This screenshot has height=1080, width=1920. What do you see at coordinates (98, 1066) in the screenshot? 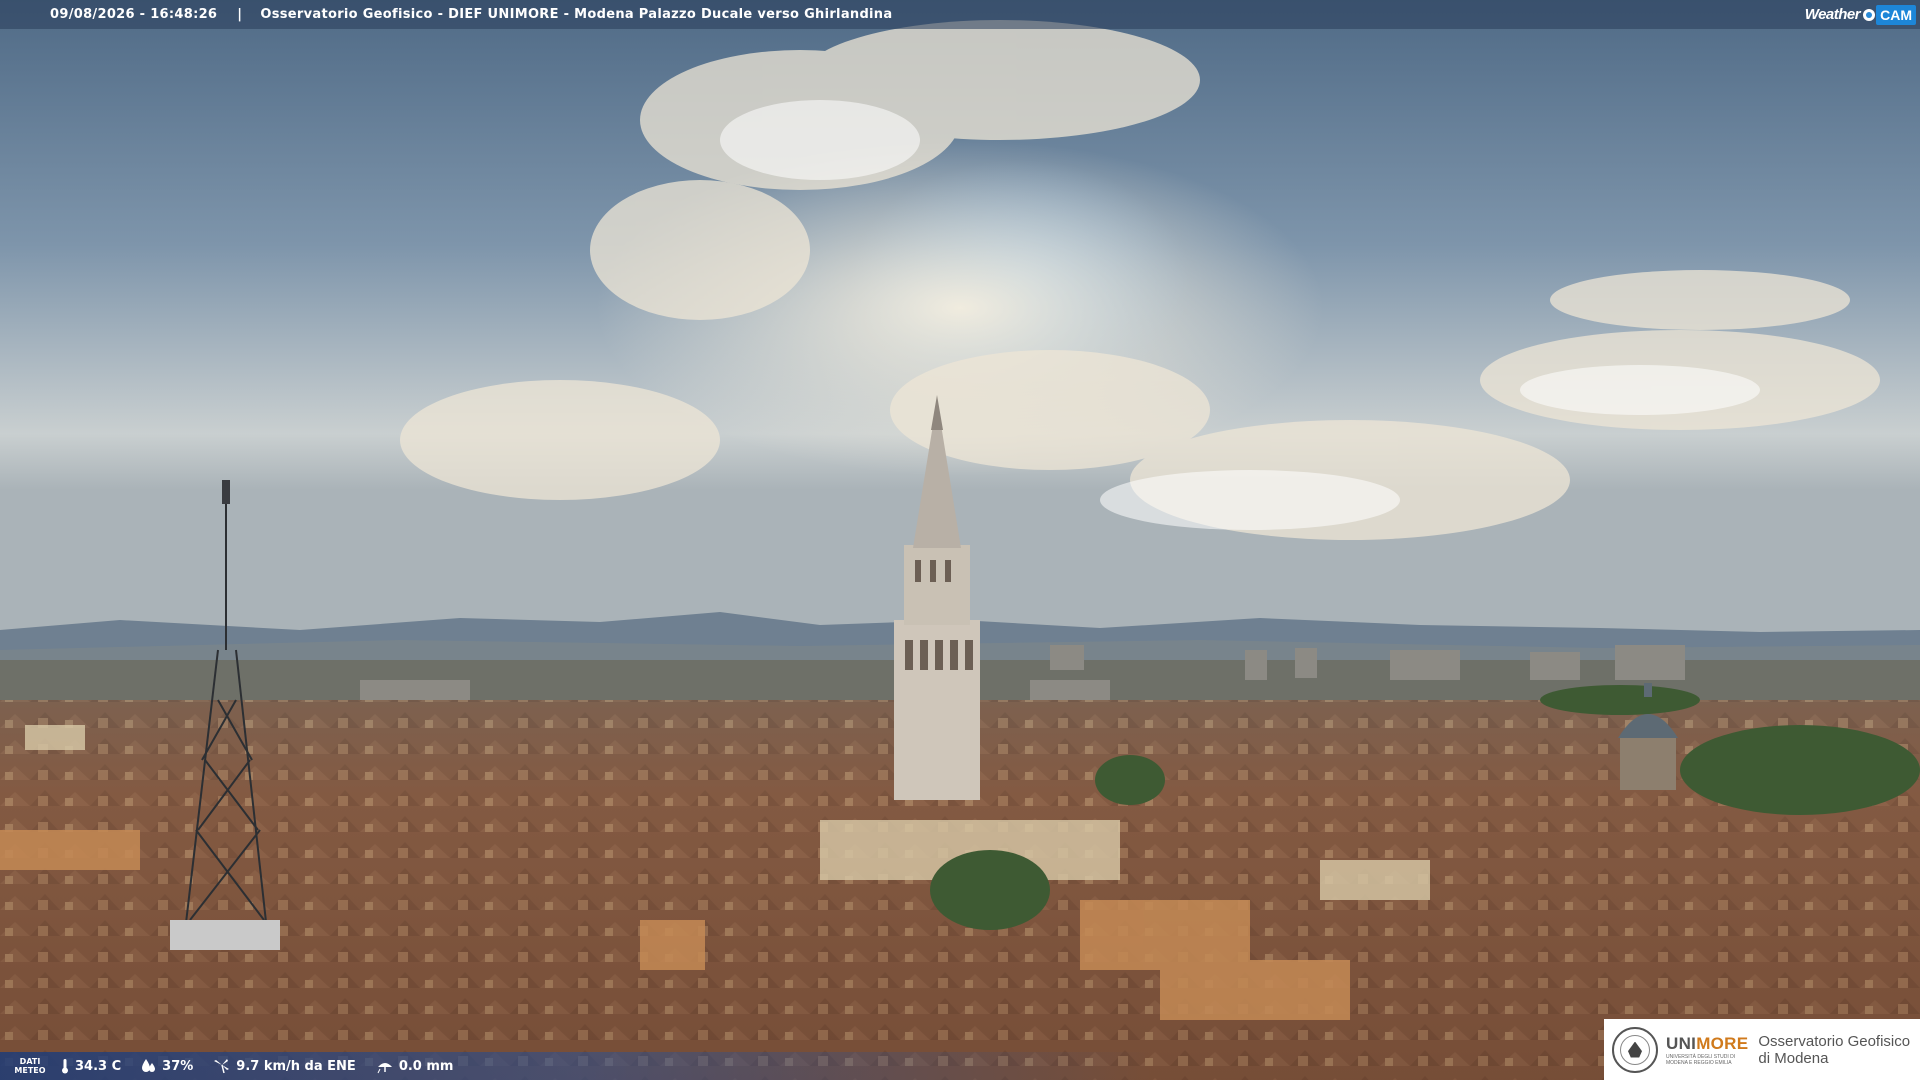
I see `temperature-value: 34.3 C` at bounding box center [98, 1066].